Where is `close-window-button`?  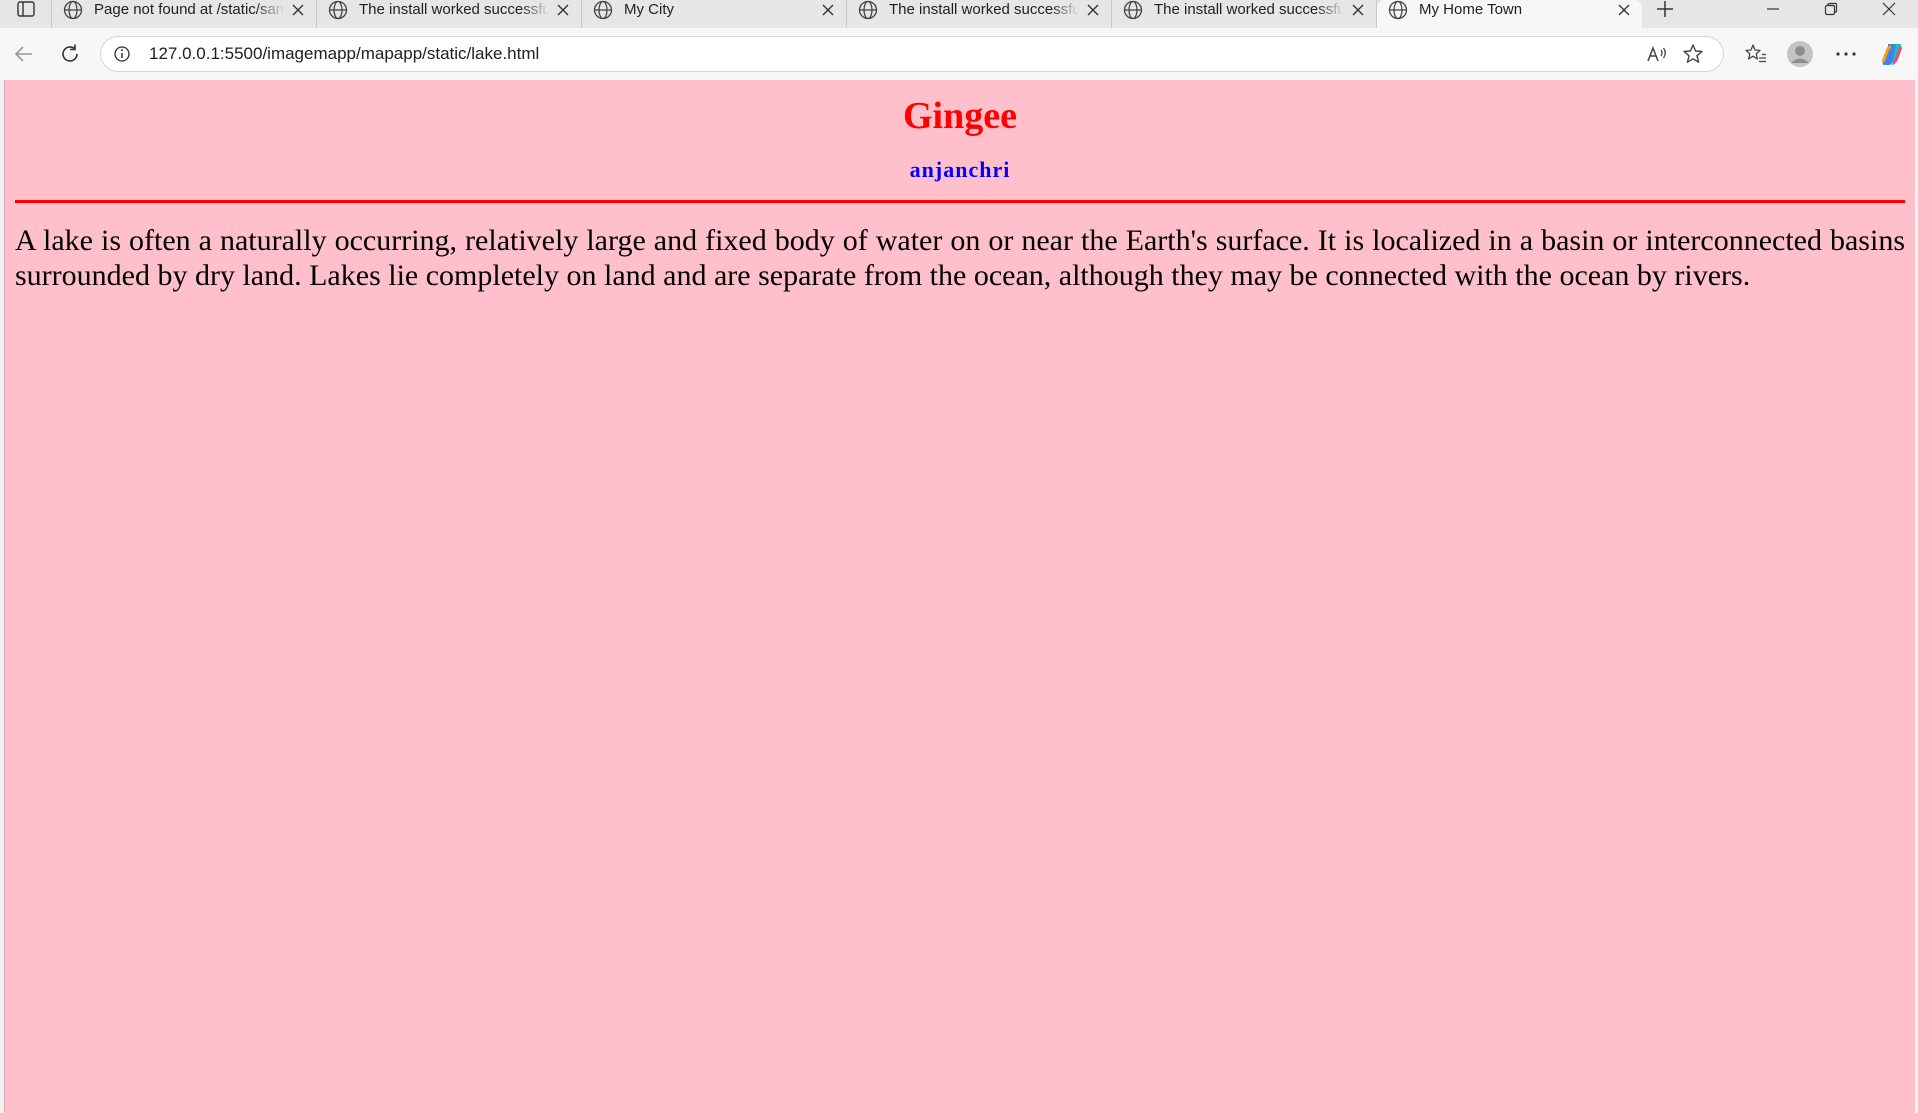
close-window-button is located at coordinates (1889, 14).